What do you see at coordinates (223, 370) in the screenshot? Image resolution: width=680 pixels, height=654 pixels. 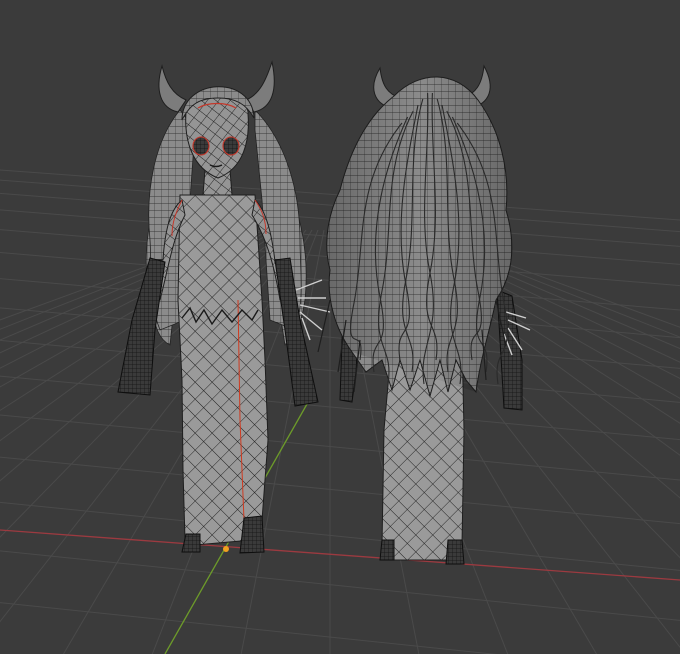 I see `front-dress` at bounding box center [223, 370].